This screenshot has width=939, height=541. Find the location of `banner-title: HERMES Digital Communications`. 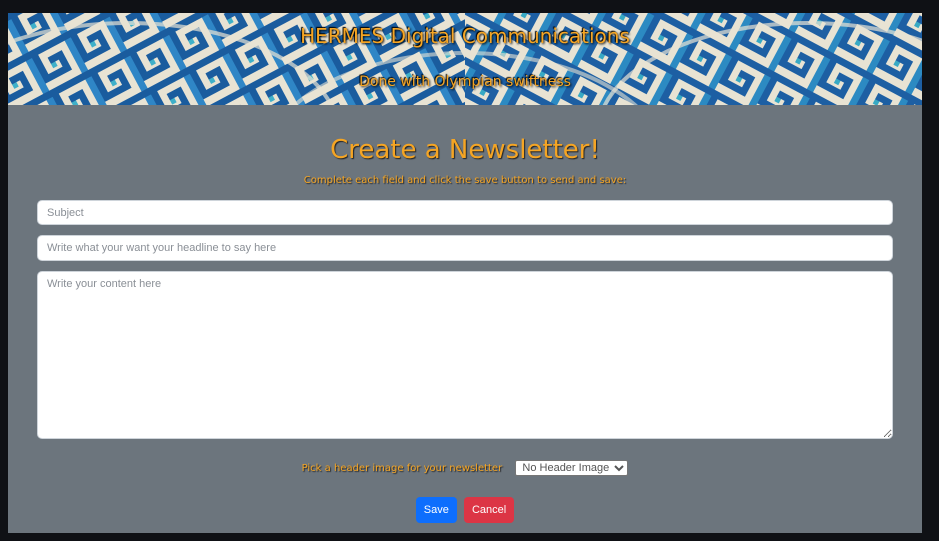

banner-title: HERMES Digital Communications is located at coordinates (465, 36).